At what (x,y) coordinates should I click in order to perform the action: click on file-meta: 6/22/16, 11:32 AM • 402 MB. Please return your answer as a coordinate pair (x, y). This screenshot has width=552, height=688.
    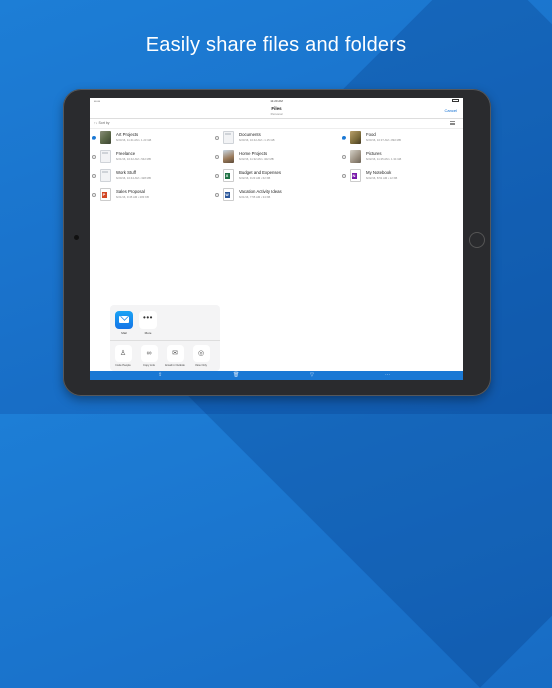
    Looking at the image, I should click on (256, 158).